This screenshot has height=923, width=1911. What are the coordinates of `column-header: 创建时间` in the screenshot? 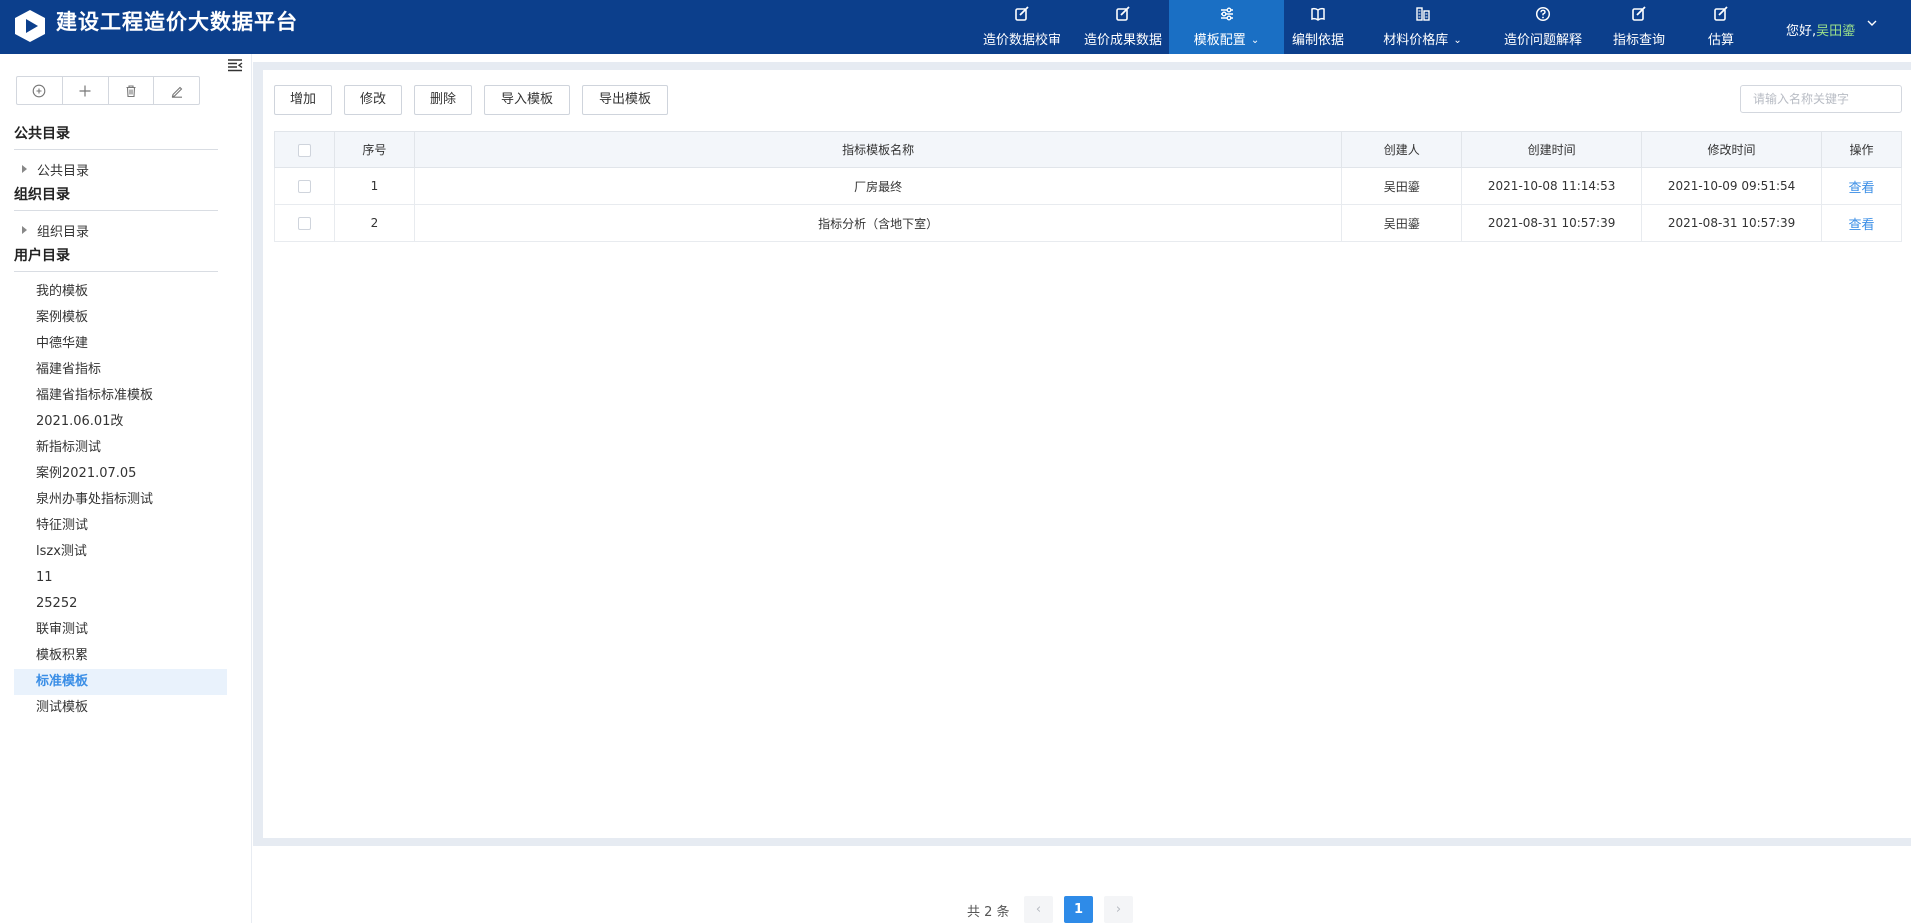 It's located at (1552, 149).